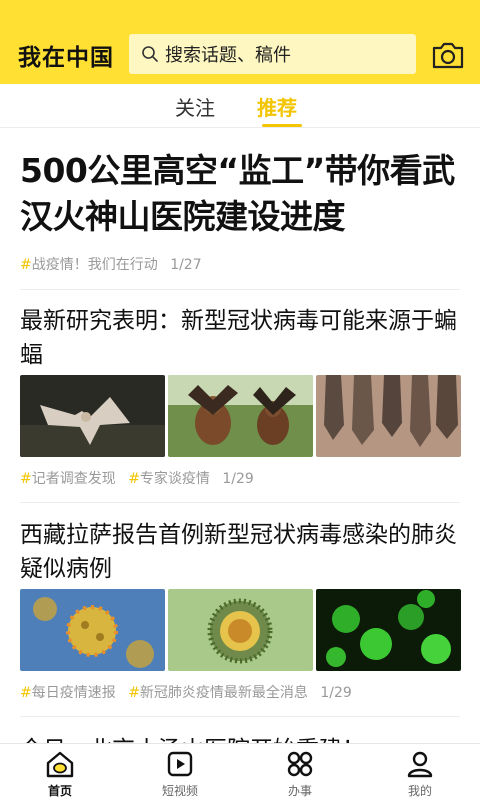  I want to click on thumbnail-virus-microscope, so click(240, 630).